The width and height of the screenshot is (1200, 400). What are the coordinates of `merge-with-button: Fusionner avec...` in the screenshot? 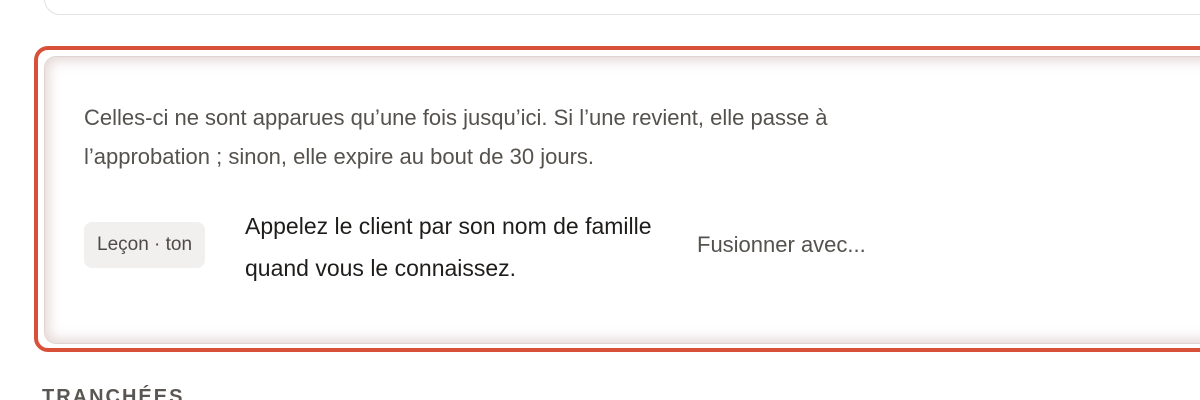 It's located at (781, 245).